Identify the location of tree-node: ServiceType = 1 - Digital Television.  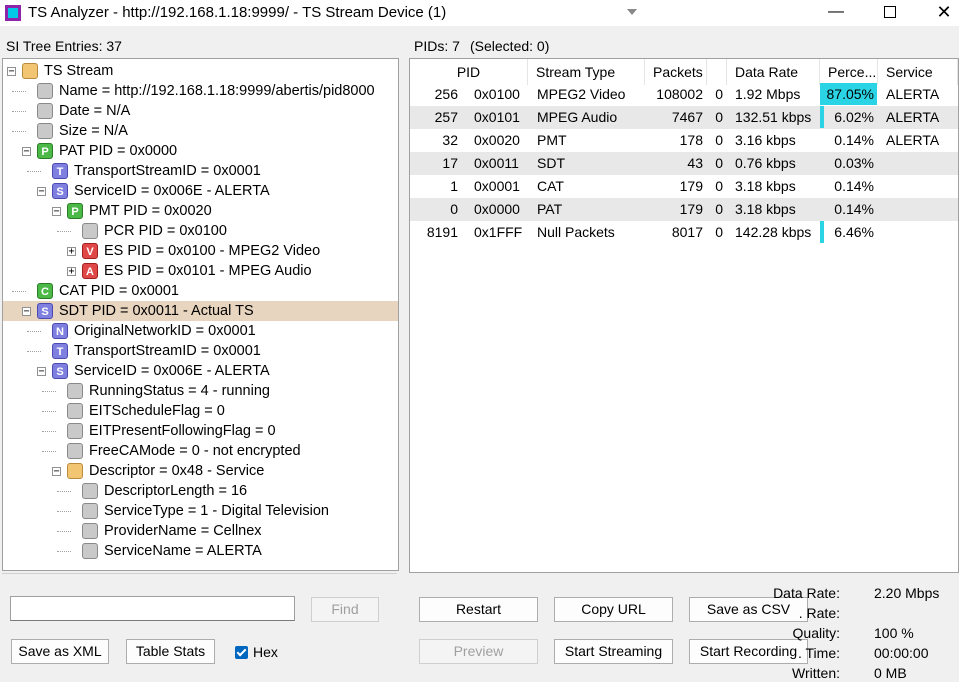
(200, 511).